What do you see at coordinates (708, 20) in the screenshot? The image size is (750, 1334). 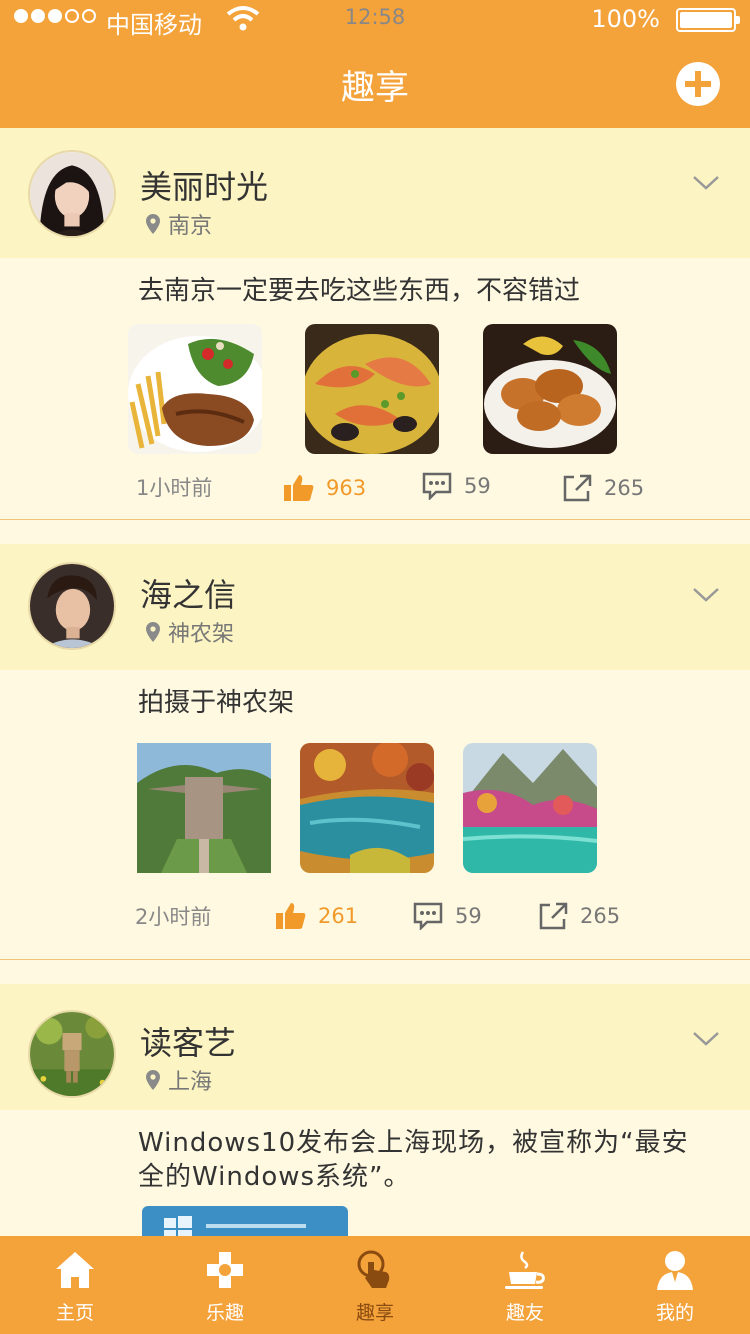 I see `battery-icon` at bounding box center [708, 20].